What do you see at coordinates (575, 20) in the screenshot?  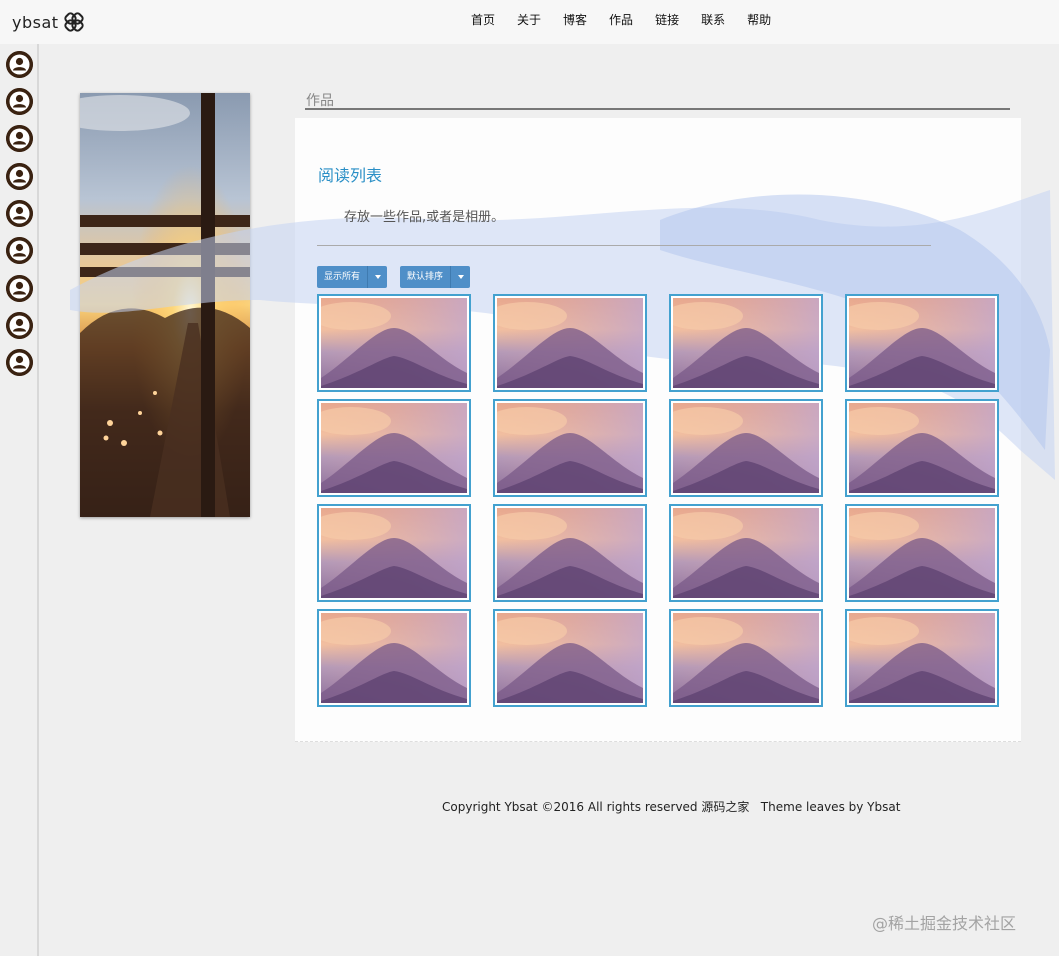 I see `nav-blog: 博客` at bounding box center [575, 20].